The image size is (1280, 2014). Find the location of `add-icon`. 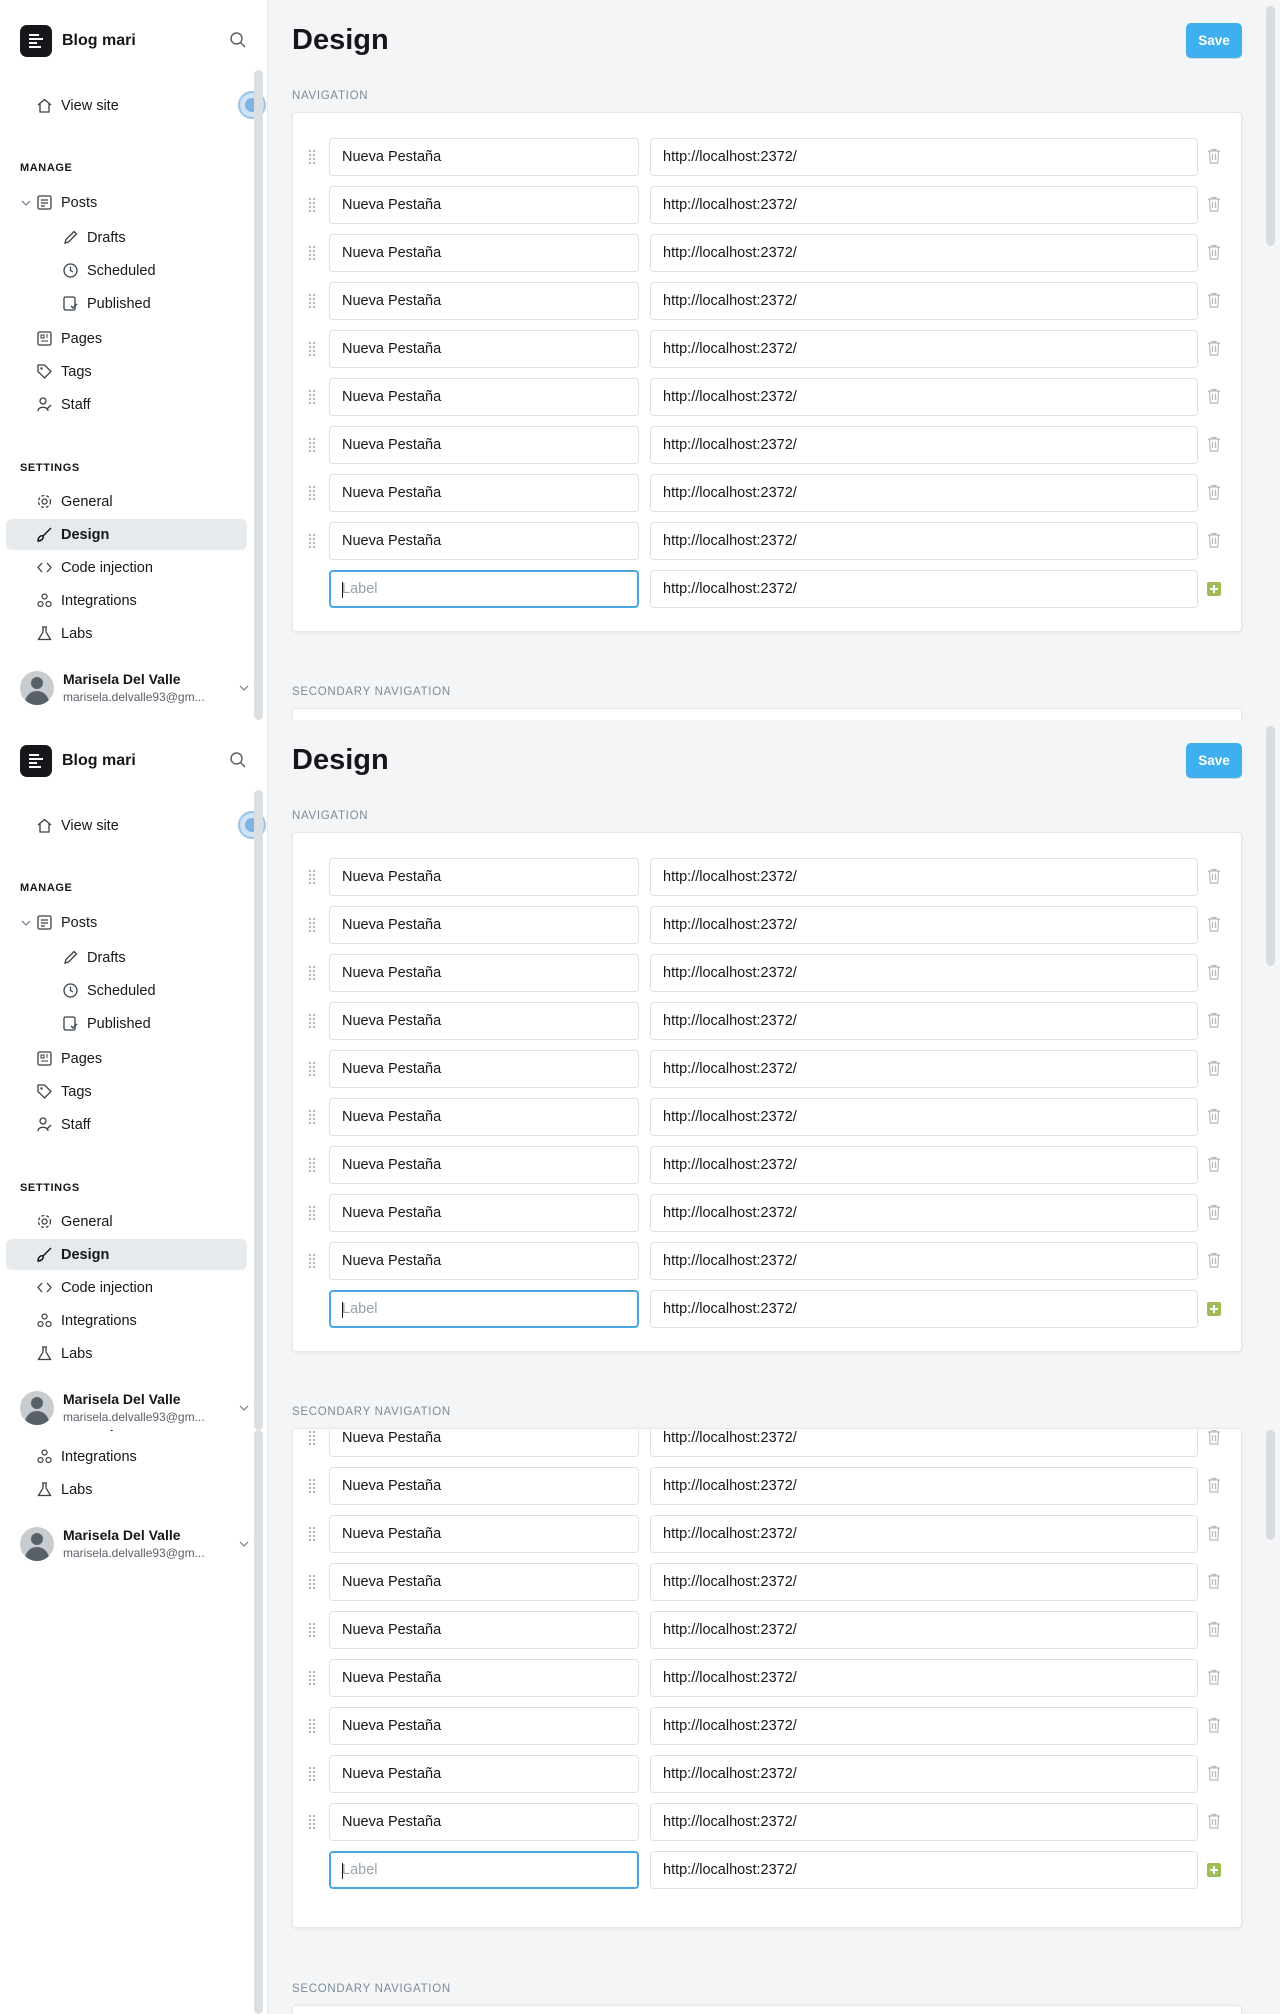

add-icon is located at coordinates (1214, 1870).